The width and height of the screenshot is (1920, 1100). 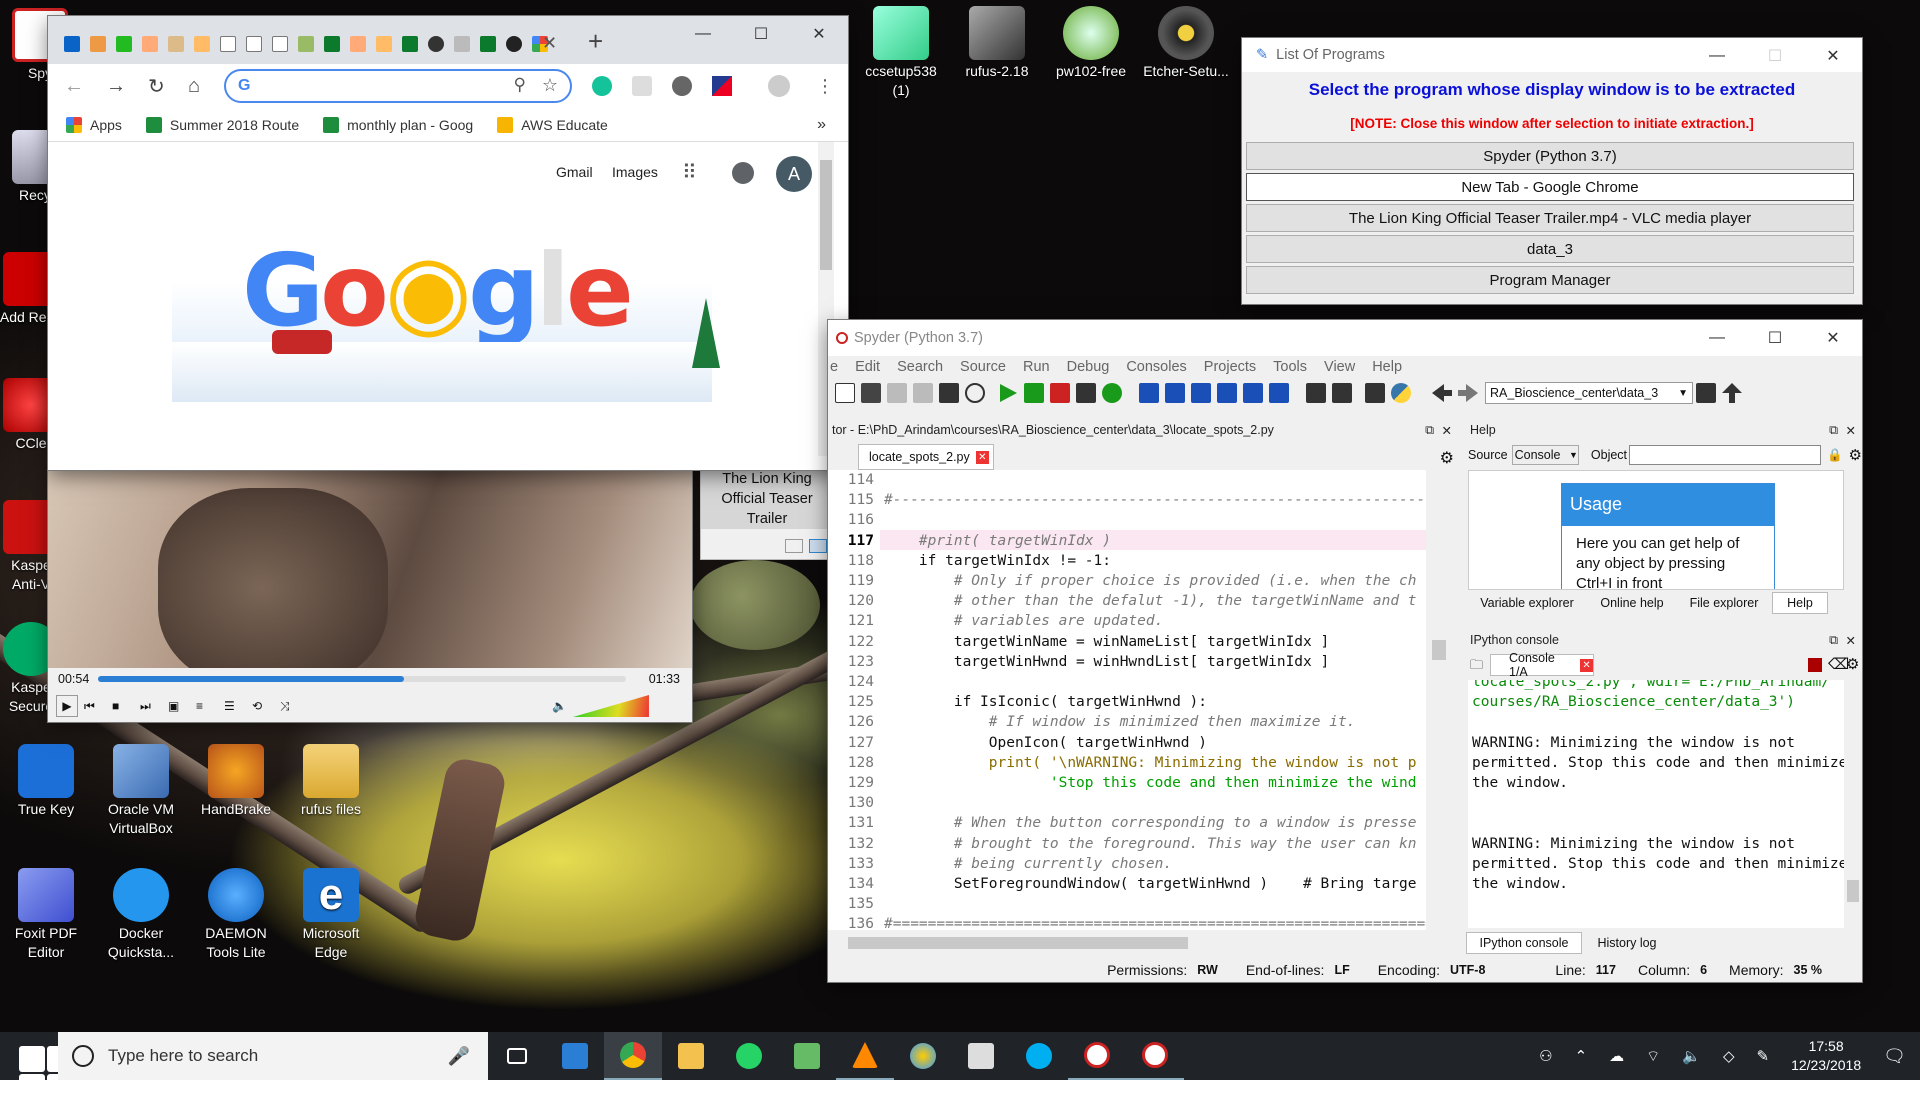 What do you see at coordinates (722, 86) in the screenshot?
I see `extension-icon` at bounding box center [722, 86].